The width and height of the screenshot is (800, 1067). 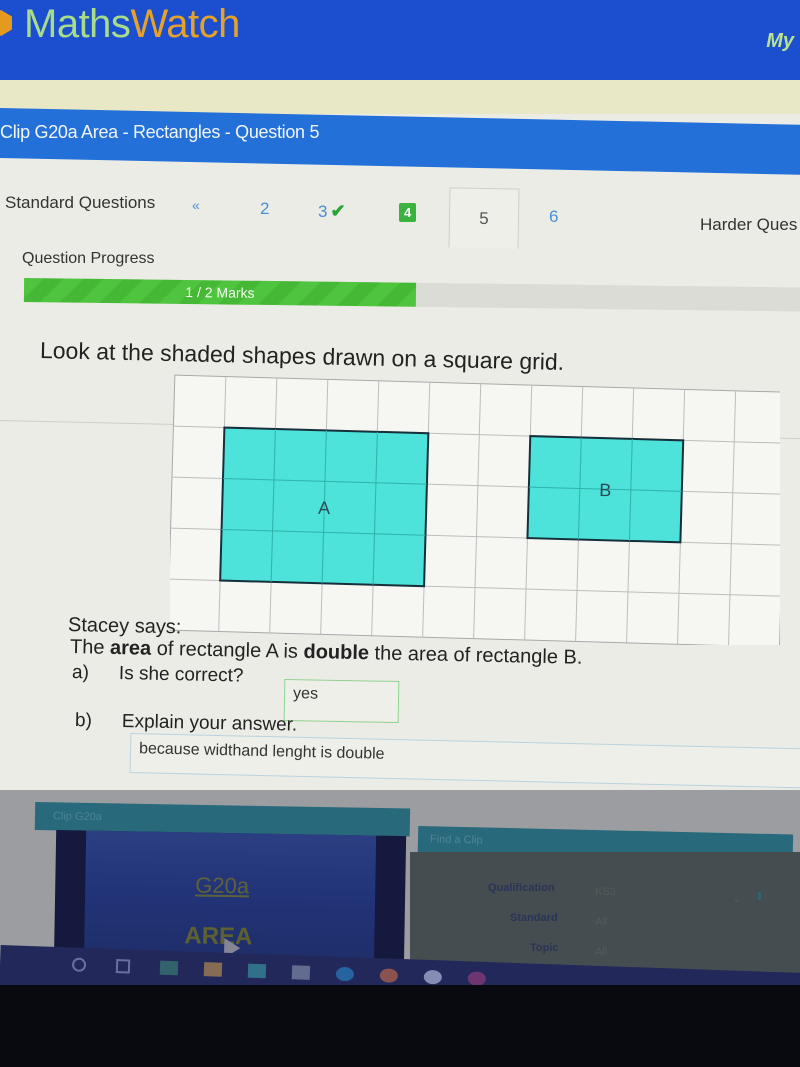 I want to click on topic-label: Topic, so click(x=544, y=948).